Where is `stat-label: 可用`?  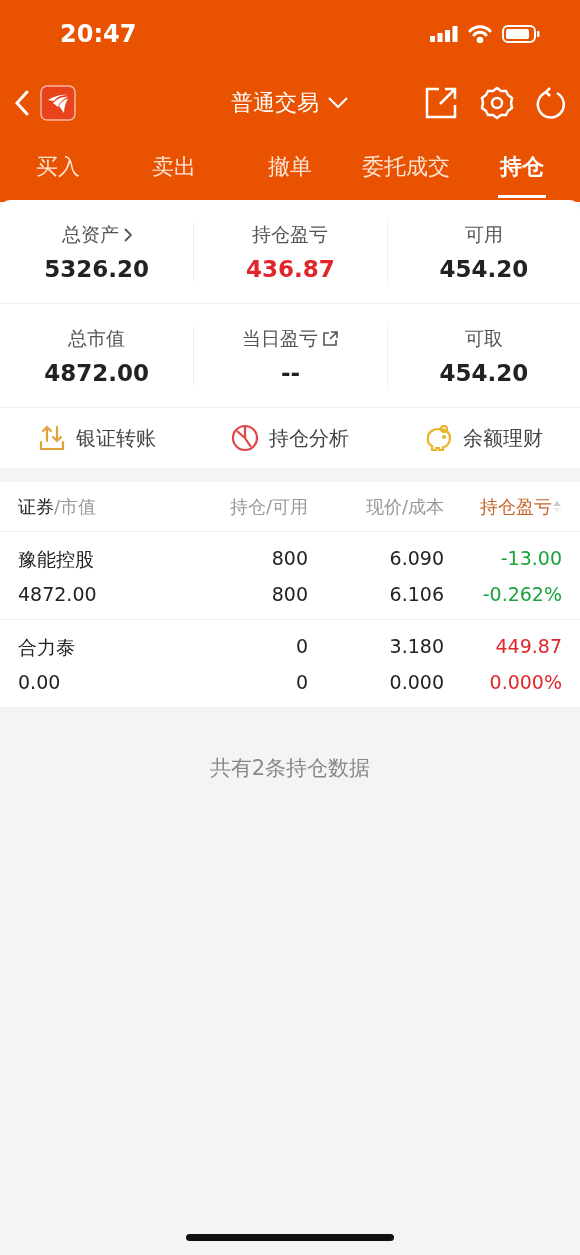
stat-label: 可用 is located at coordinates (483, 234).